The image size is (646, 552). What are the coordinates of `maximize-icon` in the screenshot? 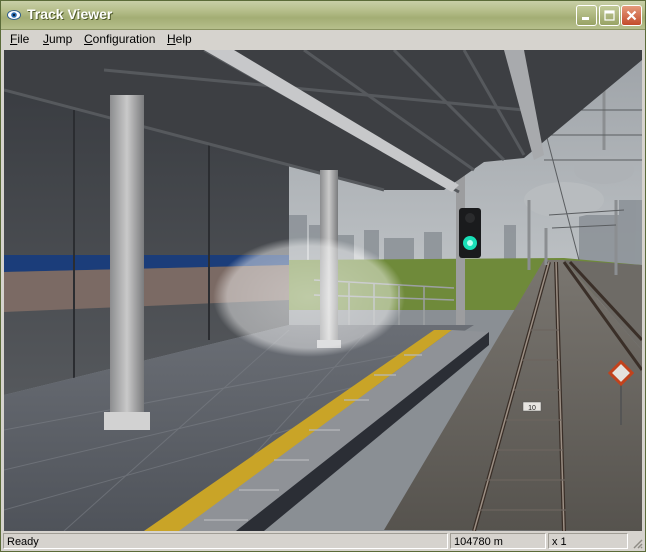 It's located at (609, 15).